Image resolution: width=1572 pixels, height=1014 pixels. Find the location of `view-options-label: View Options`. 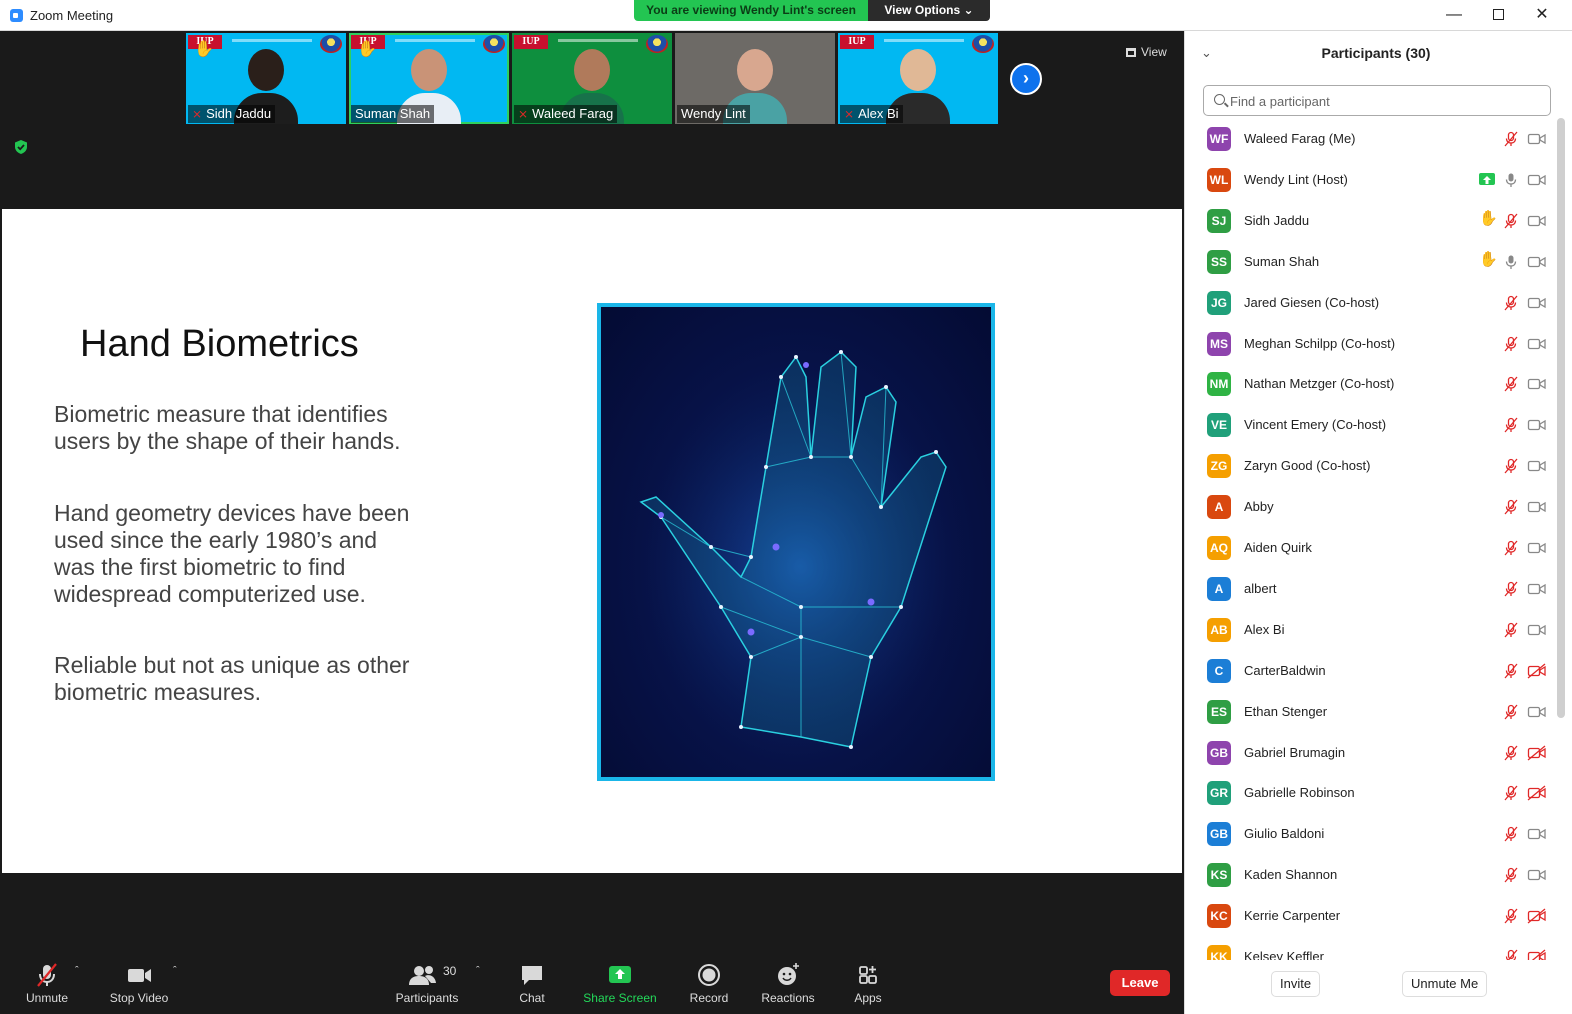

view-options-label: View Options is located at coordinates (922, 10).